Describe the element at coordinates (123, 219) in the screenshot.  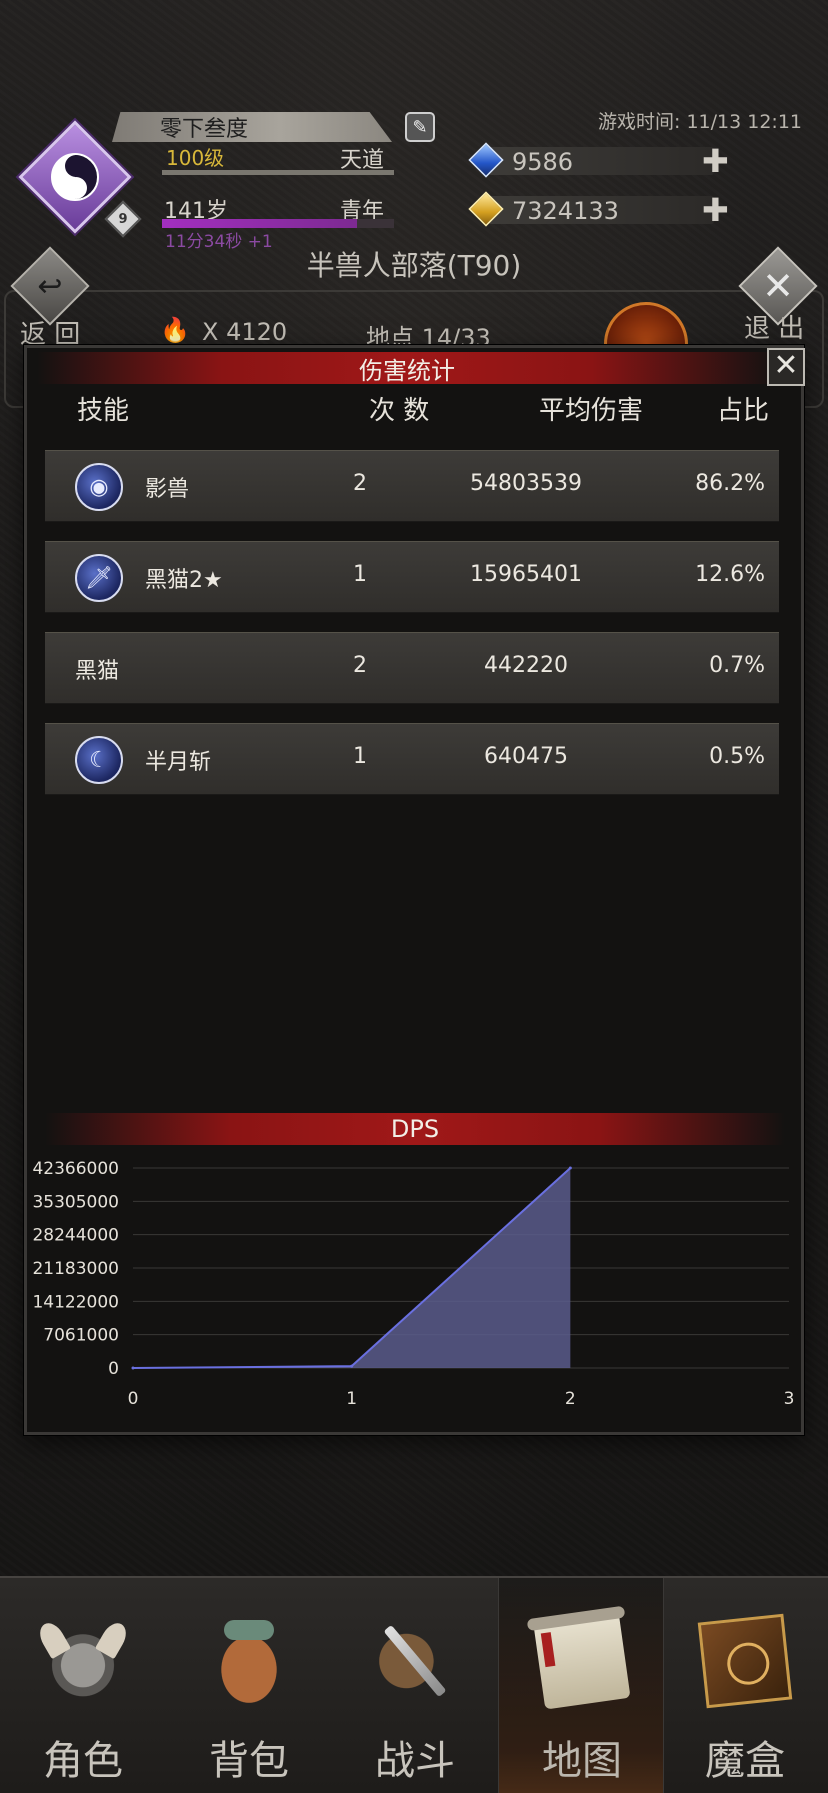
I see `avatar-level-badge-text: 9` at that location.